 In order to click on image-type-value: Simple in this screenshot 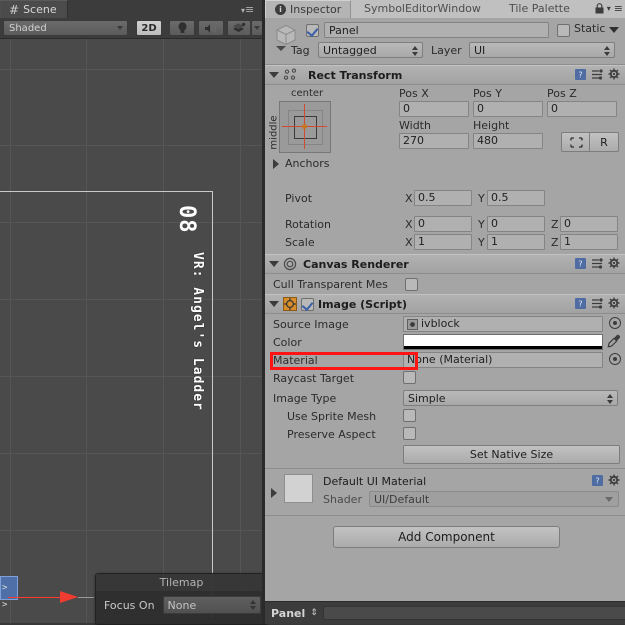, I will do `click(427, 398)`.